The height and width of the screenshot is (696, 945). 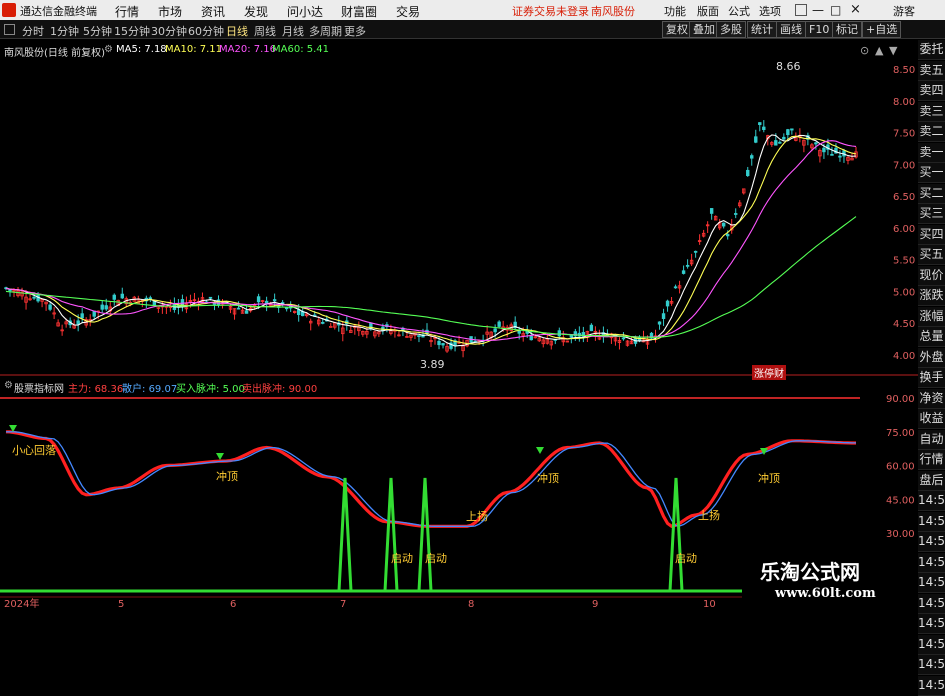 What do you see at coordinates (931, 234) in the screenshot?
I see `side-panel-item: 买四` at bounding box center [931, 234].